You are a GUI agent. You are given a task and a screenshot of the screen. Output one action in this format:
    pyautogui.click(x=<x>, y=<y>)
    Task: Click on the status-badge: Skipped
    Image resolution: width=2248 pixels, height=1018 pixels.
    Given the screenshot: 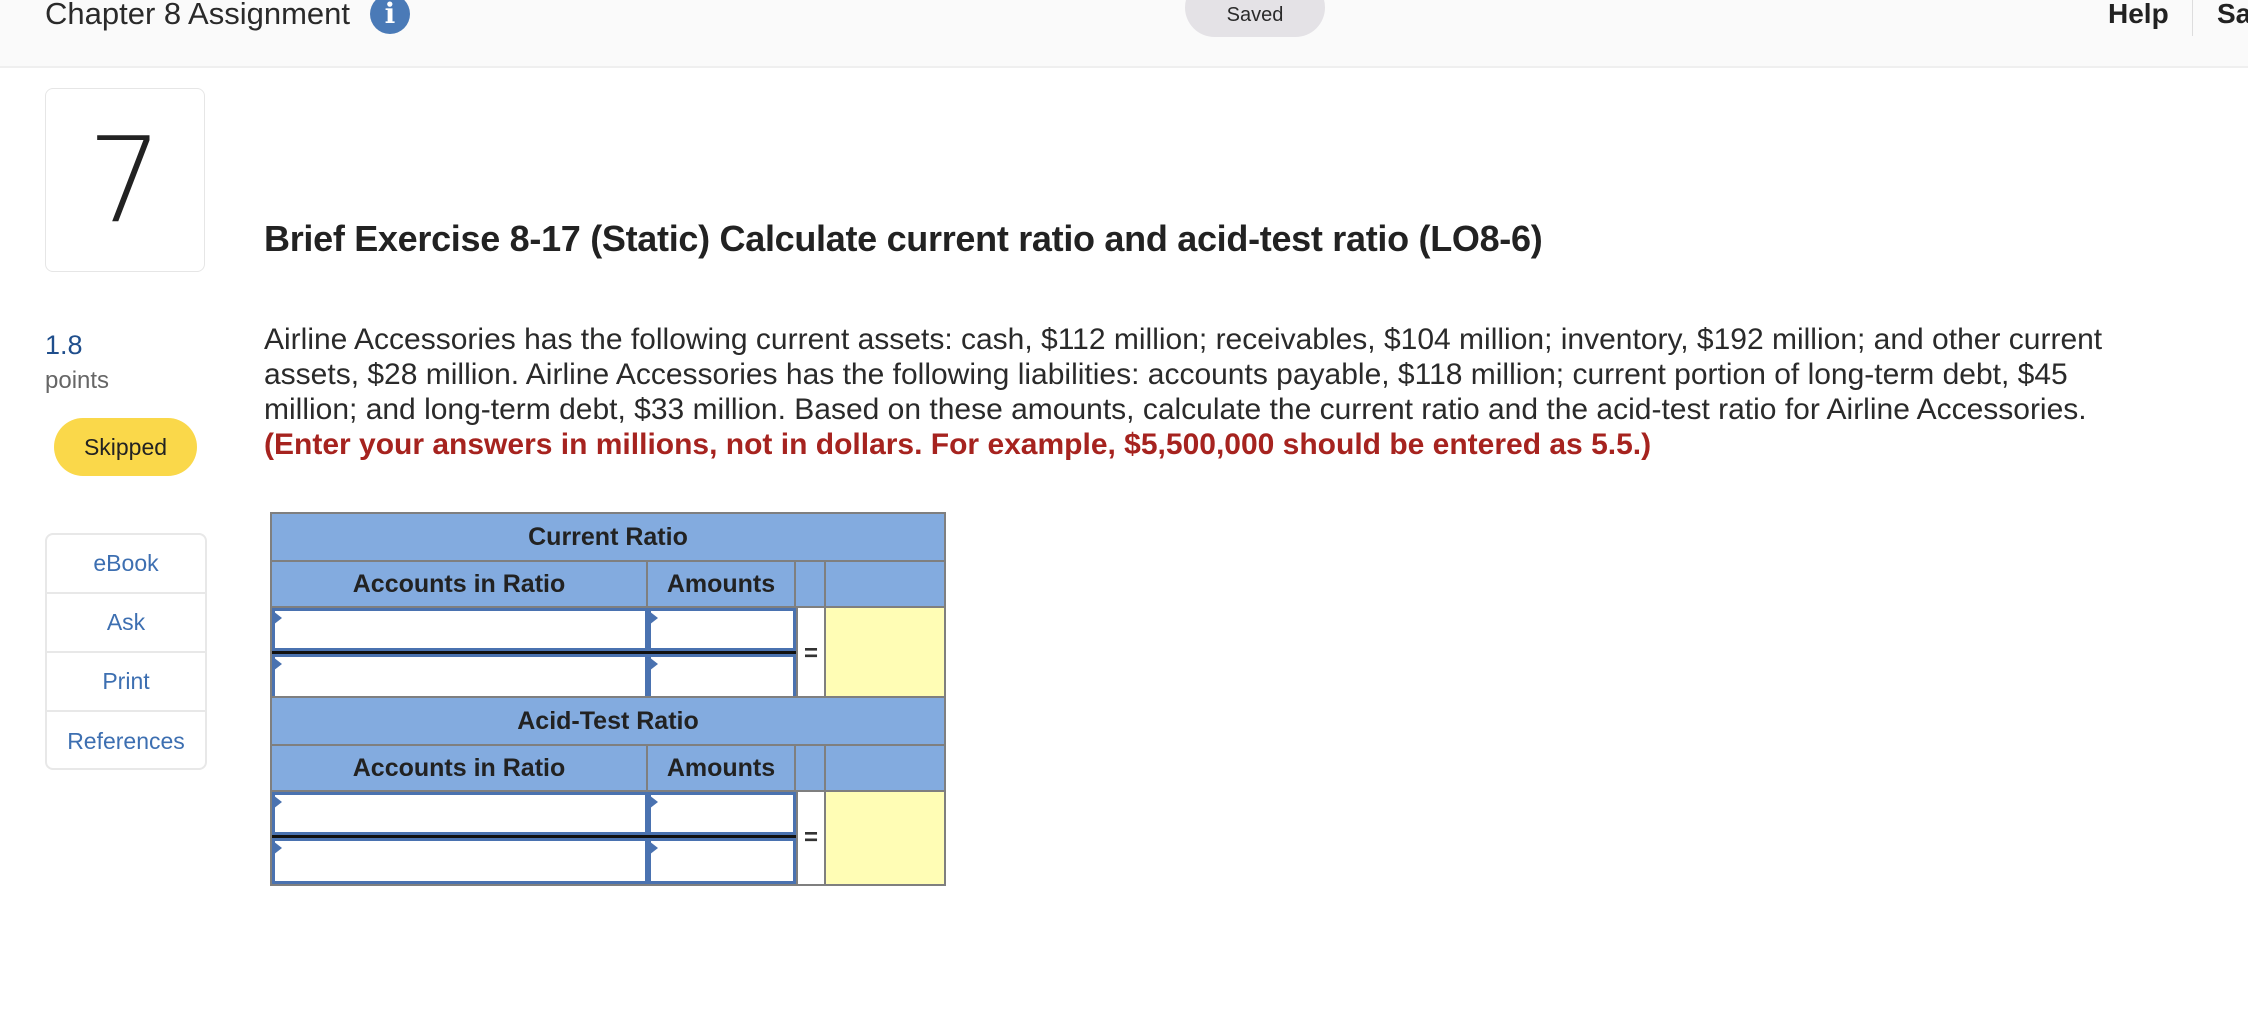 What is the action you would take?
    pyautogui.click(x=125, y=447)
    